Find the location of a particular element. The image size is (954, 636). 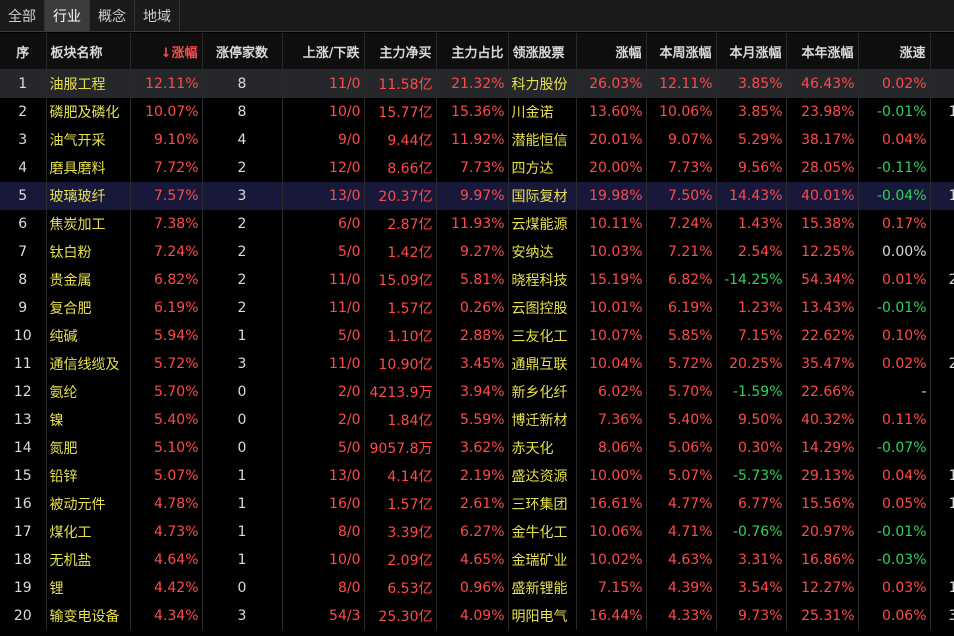

leading-stock: 潜能恒信 is located at coordinates (542, 139).